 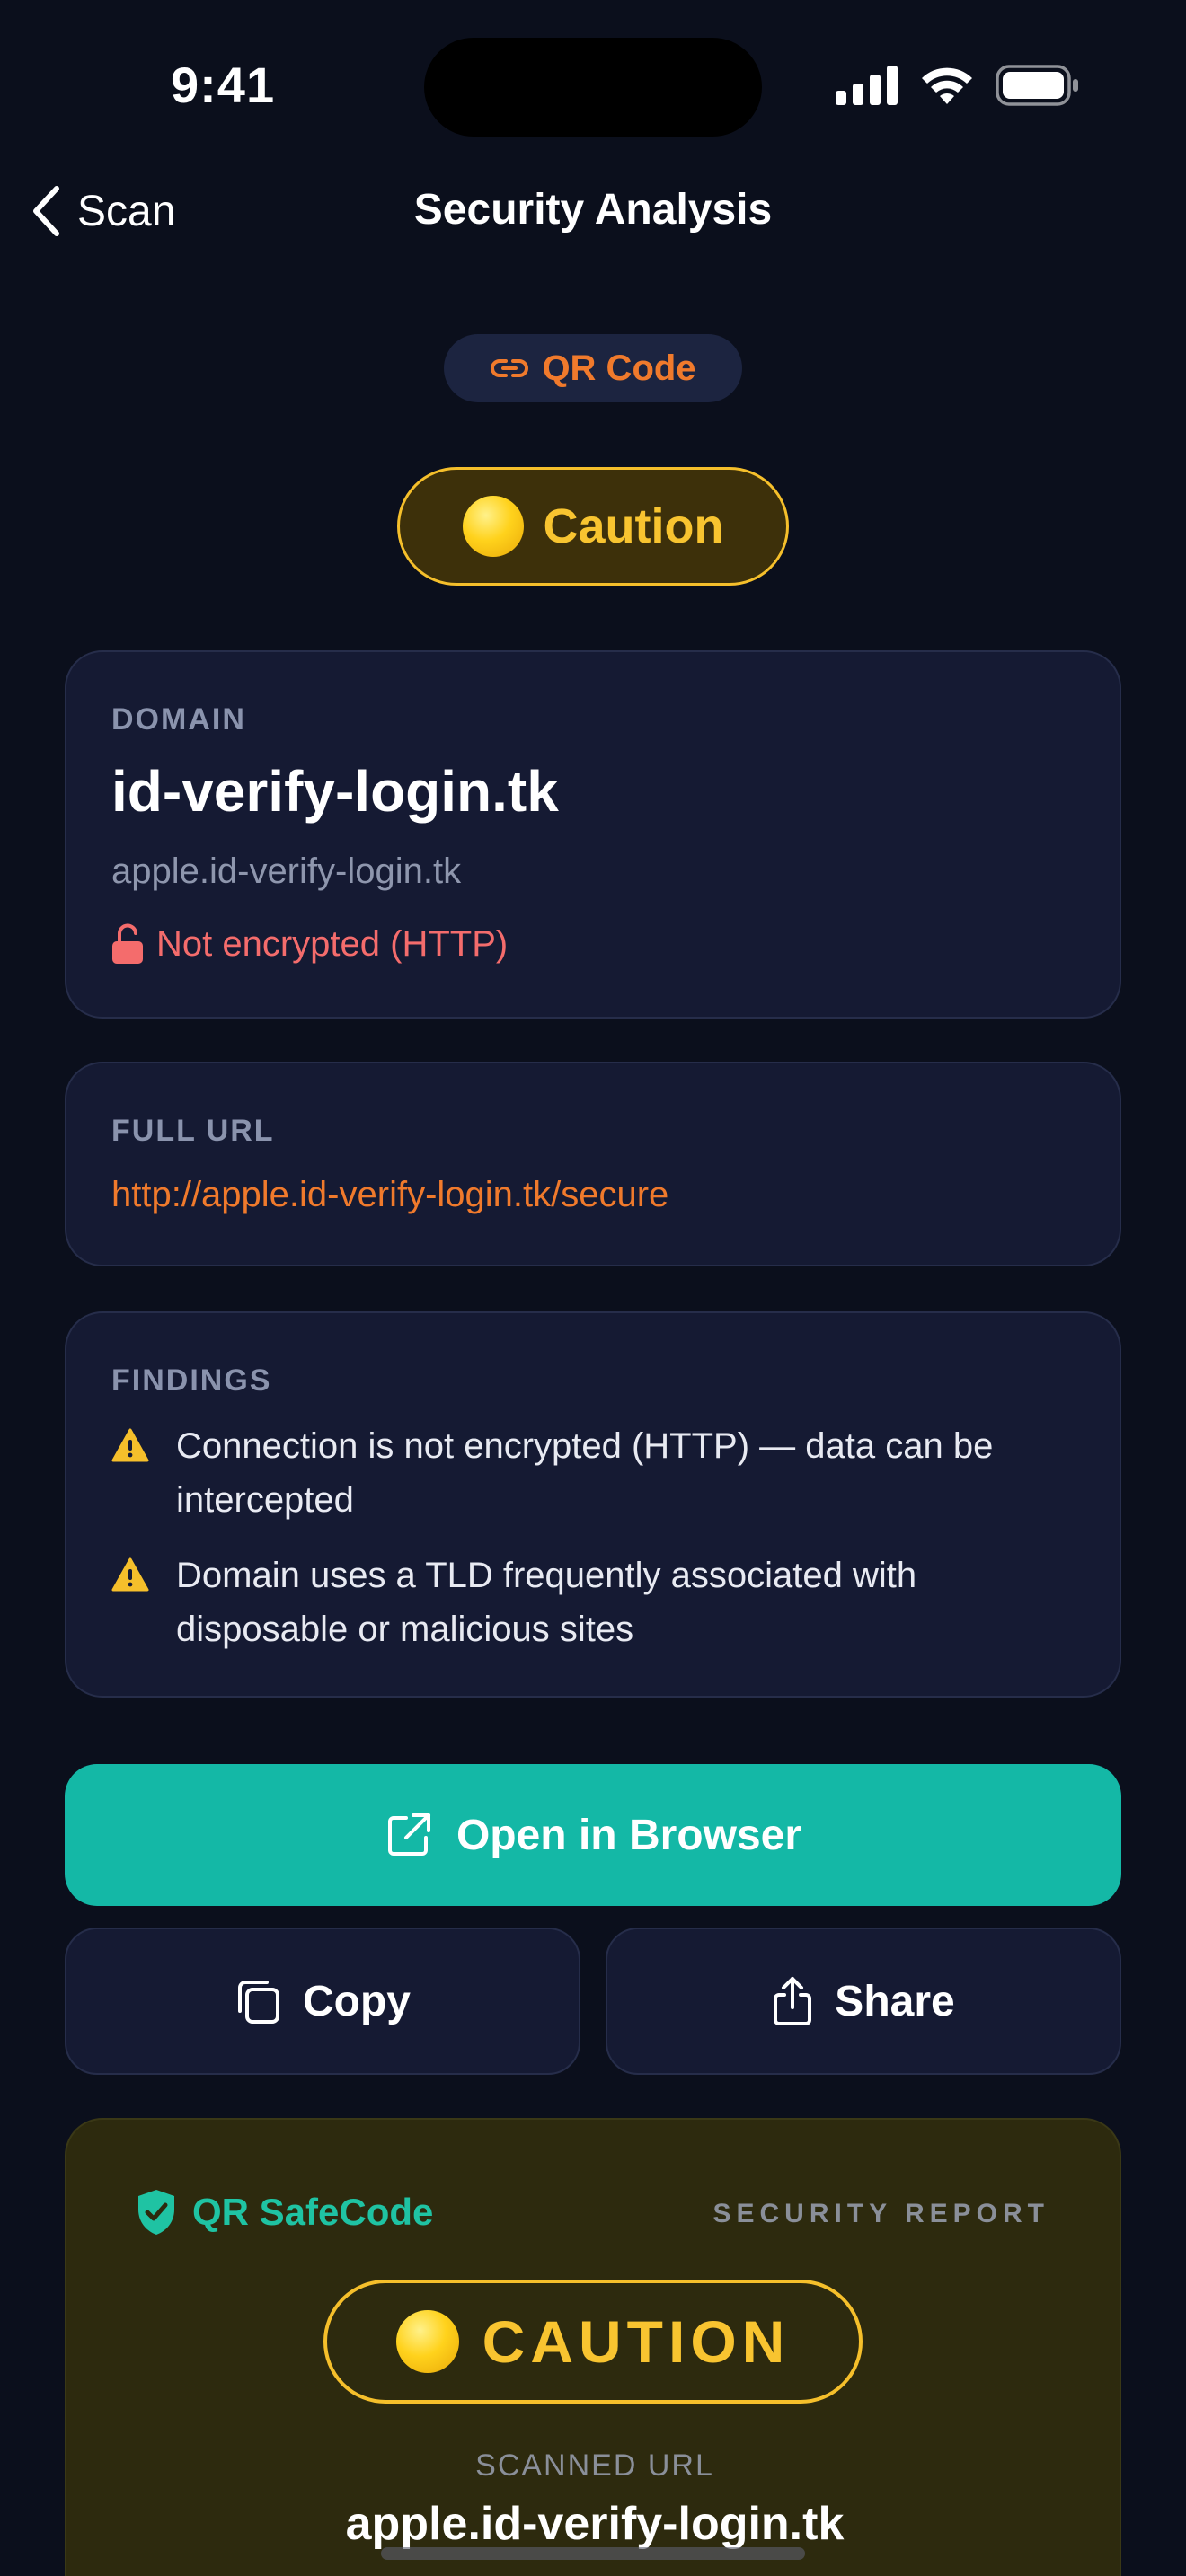 What do you see at coordinates (156, 2212) in the screenshot?
I see `shield-check-icon` at bounding box center [156, 2212].